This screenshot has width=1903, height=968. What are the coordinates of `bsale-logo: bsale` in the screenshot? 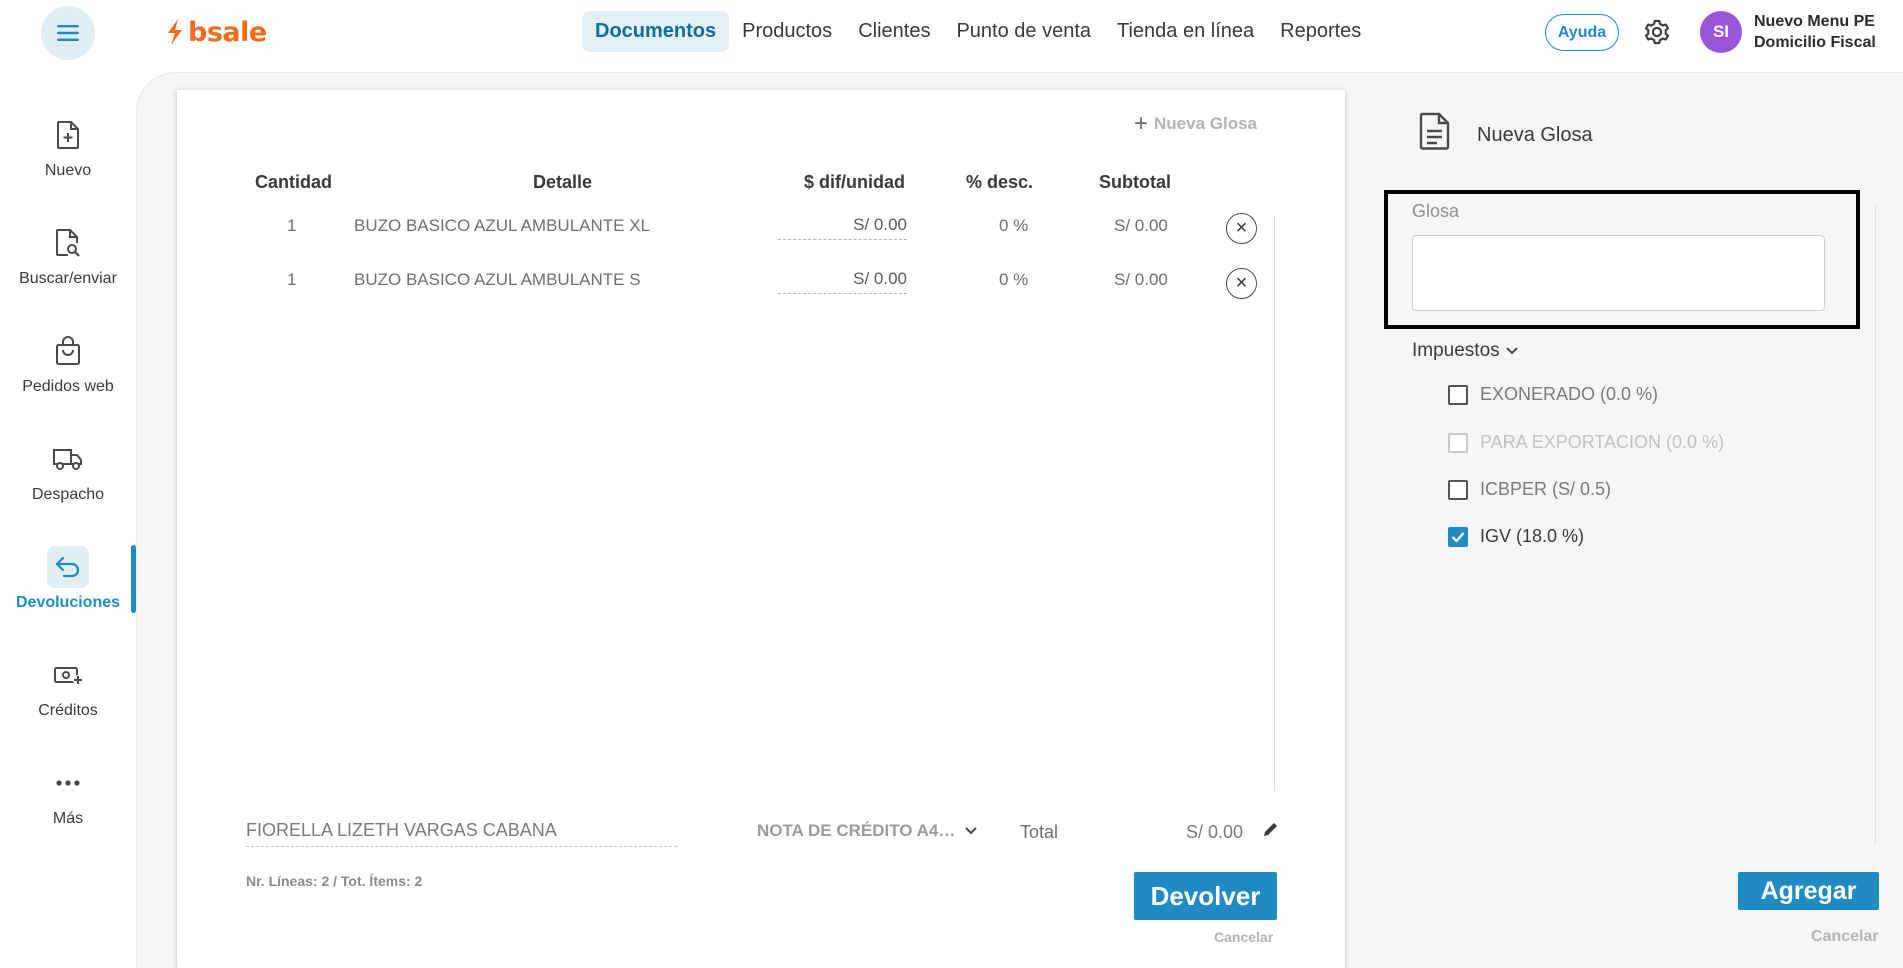 It's located at (216, 32).